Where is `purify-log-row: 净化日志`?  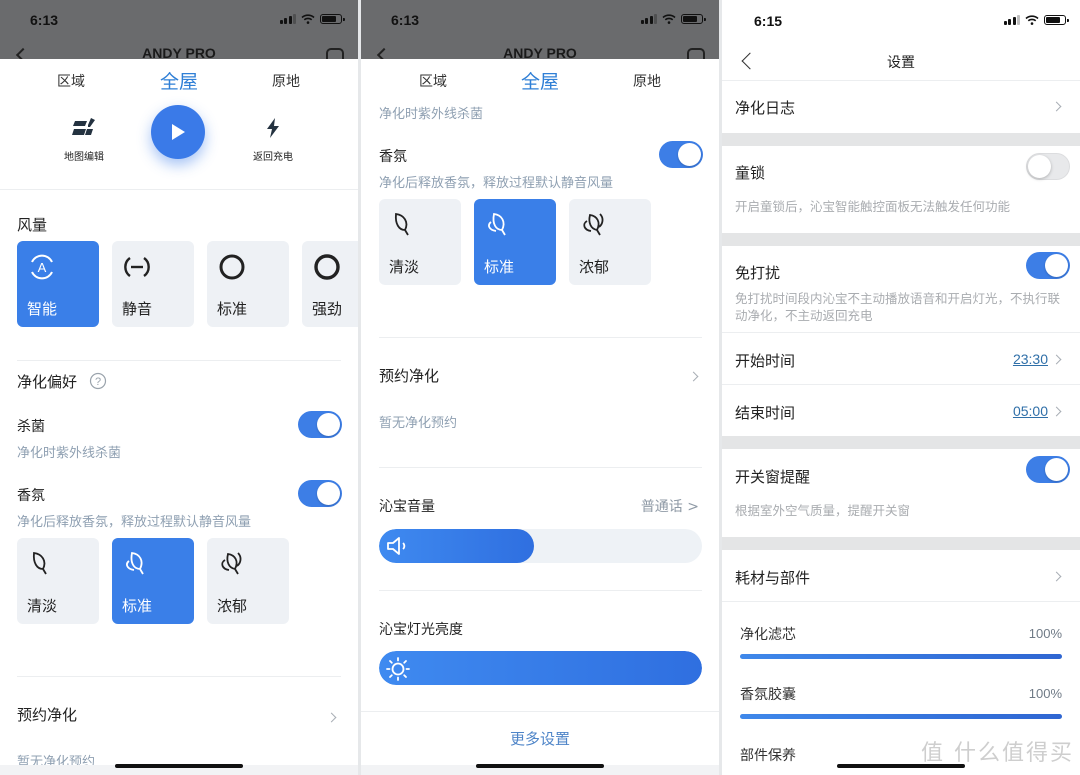
purify-log-row: 净化日志 is located at coordinates (765, 107).